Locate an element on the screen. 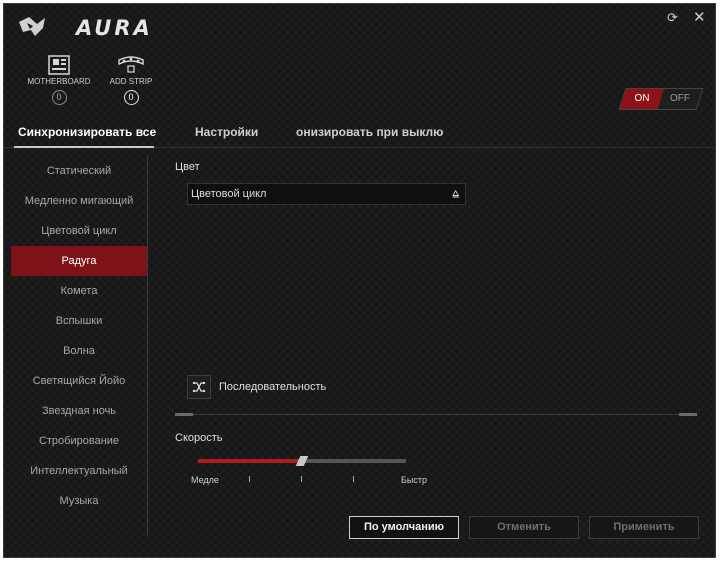  divider-cap-right is located at coordinates (688, 414).